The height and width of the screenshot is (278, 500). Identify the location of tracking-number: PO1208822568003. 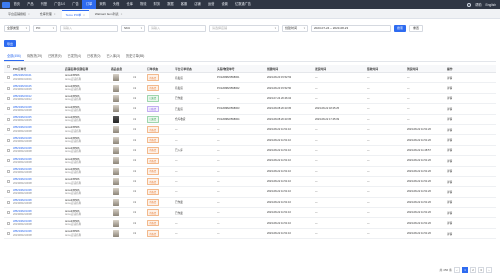
(241, 108).